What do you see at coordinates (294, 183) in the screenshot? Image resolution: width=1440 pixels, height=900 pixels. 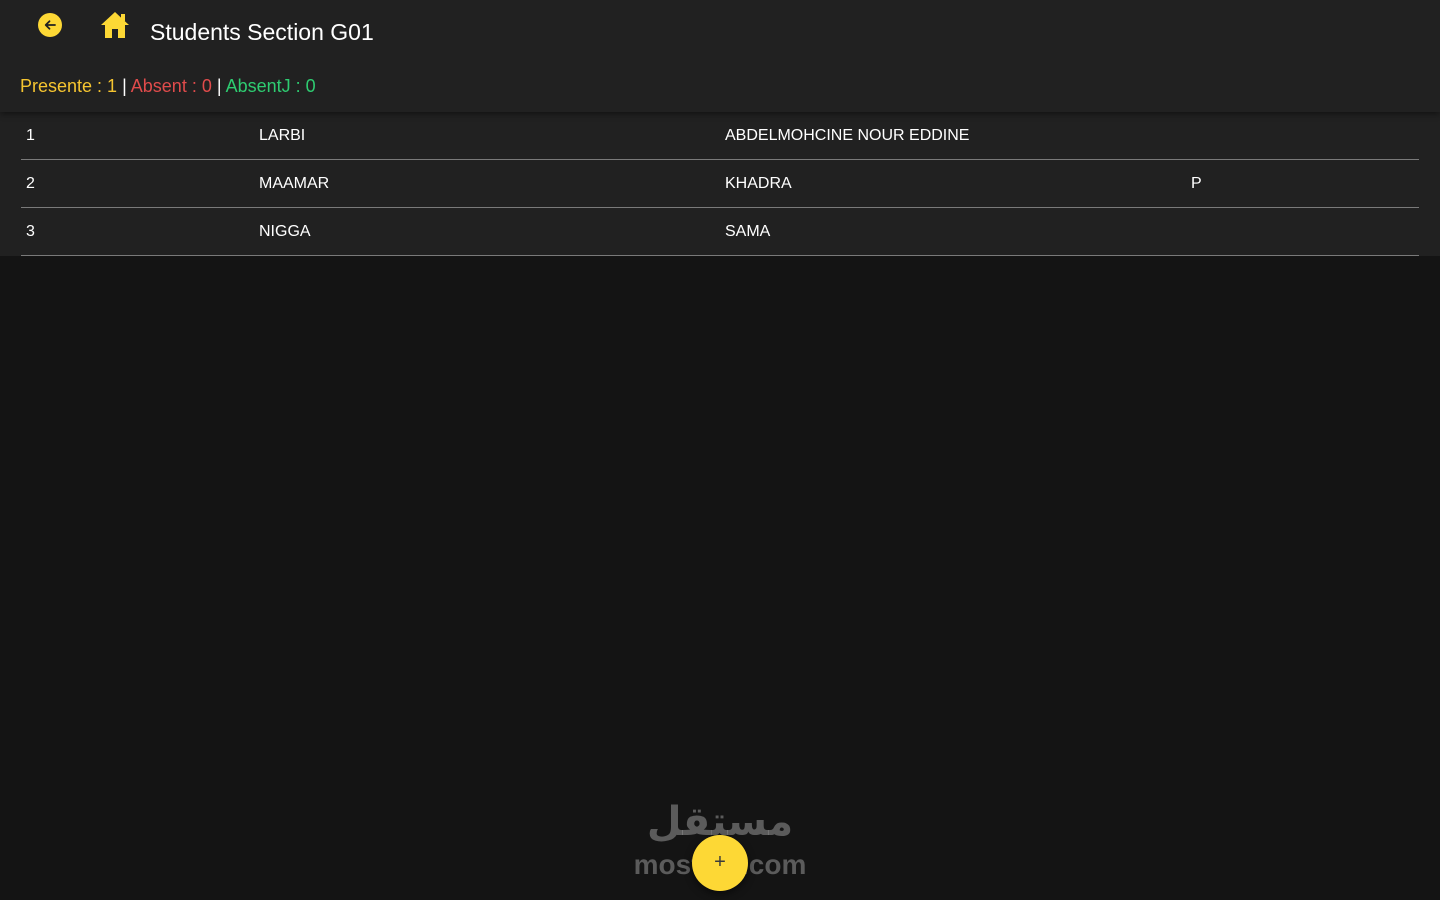 I see `student-last-name: MAAMAR` at bounding box center [294, 183].